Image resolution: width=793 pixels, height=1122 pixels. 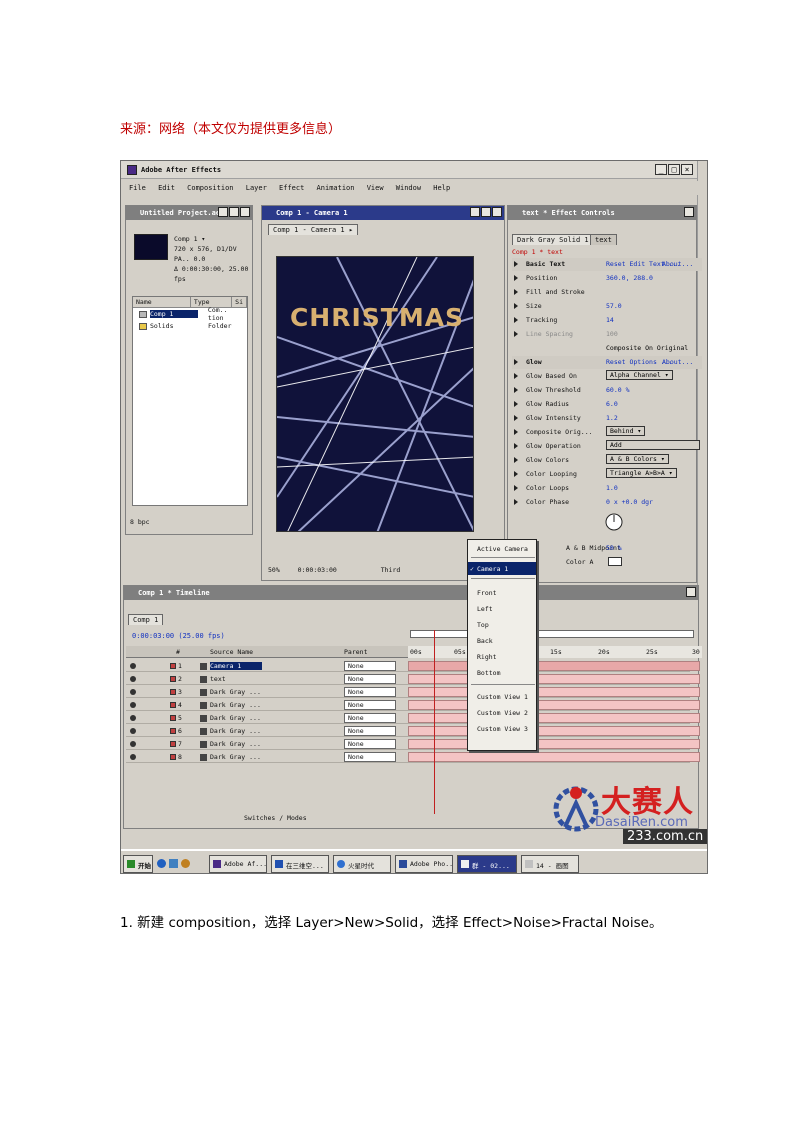 What do you see at coordinates (607, 432) in the screenshot?
I see `fx-row-composite-original: Composite Orig... Behind ▾` at bounding box center [607, 432].